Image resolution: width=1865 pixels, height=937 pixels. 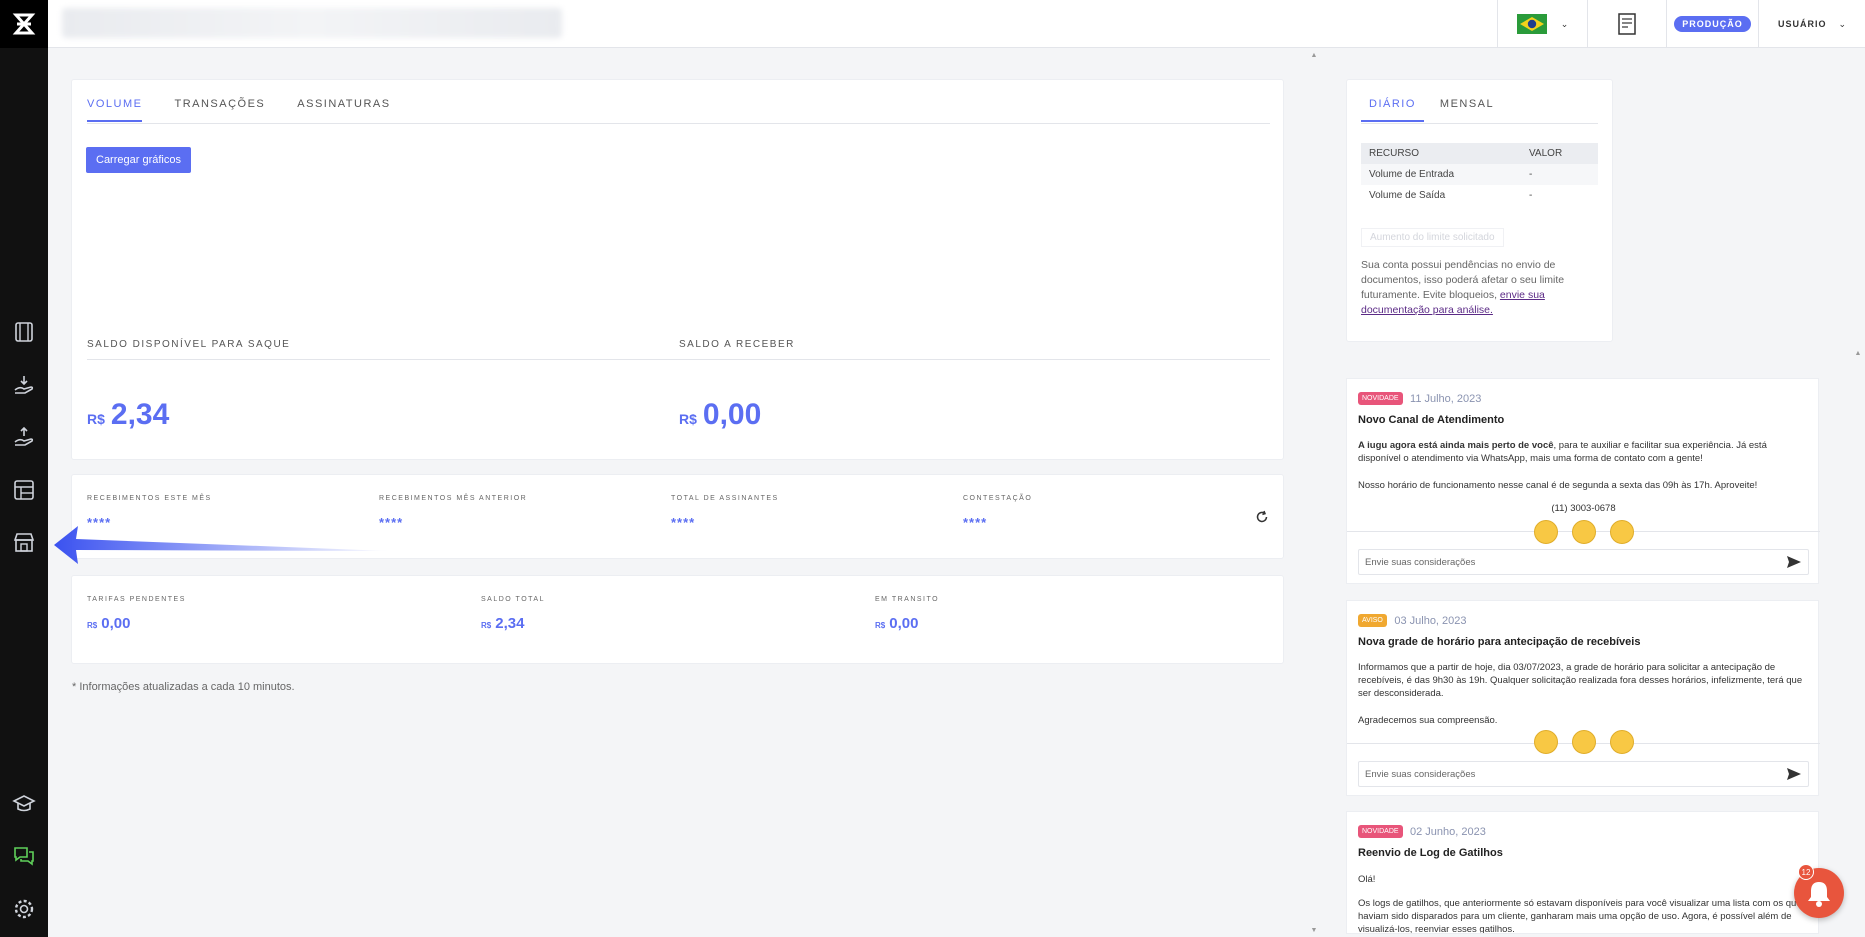 I want to click on stat-label: TOTAL DE ASSINANTES, so click(x=725, y=498).